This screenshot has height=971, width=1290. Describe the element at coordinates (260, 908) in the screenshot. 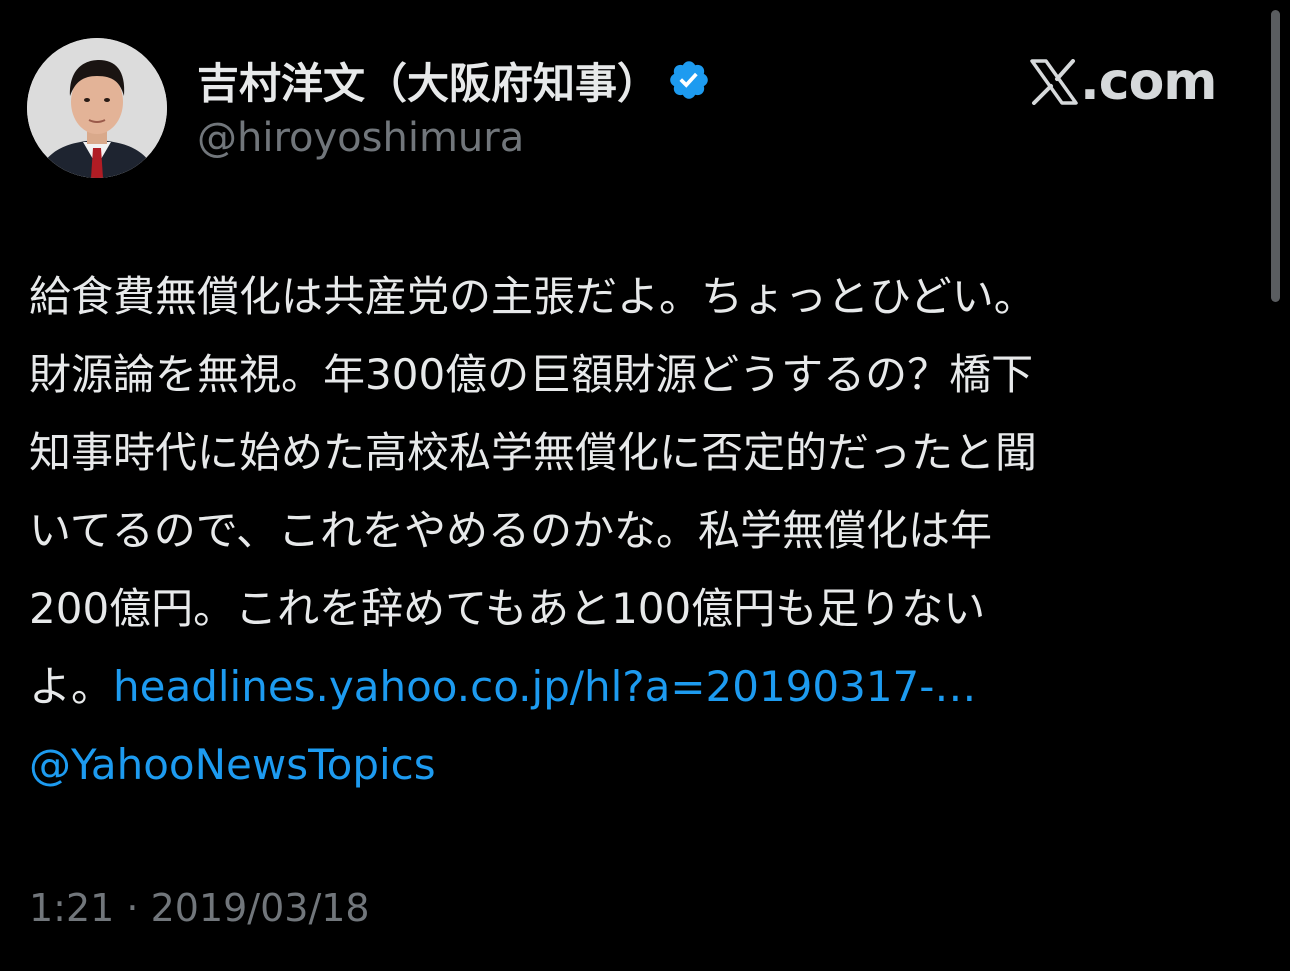

I see `tweet-date: 2019/03/18` at that location.